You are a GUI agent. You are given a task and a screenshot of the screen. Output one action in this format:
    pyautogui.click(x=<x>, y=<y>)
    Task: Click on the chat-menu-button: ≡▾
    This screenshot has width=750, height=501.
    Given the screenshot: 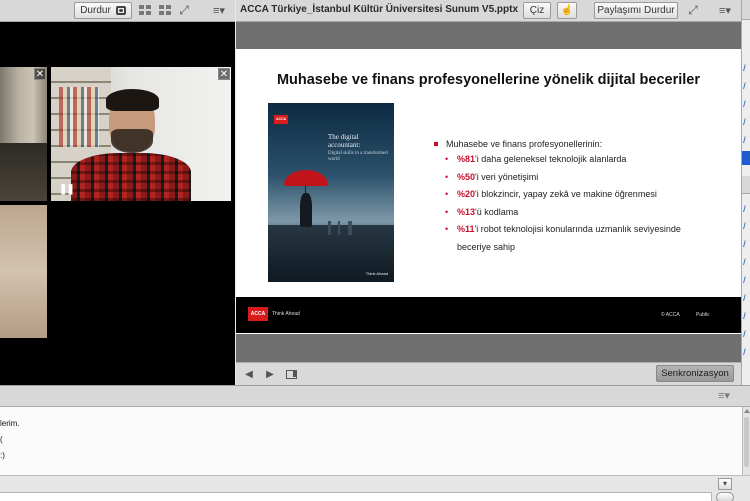 What is the action you would take?
    pyautogui.click(x=724, y=395)
    